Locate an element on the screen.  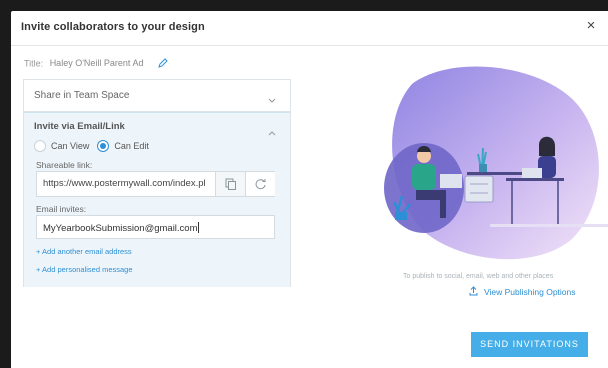
team-space-accordion: Share in Team Space is located at coordinates (157, 96).